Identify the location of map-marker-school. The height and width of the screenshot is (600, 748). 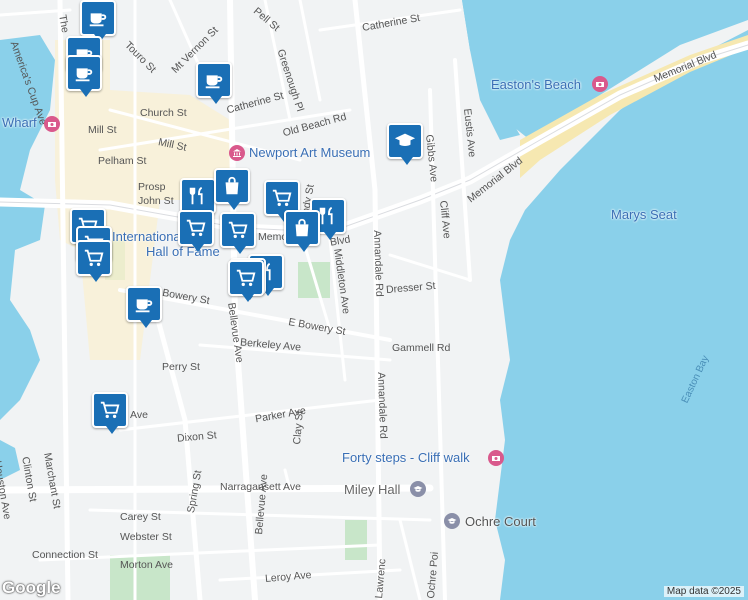
(405, 144).